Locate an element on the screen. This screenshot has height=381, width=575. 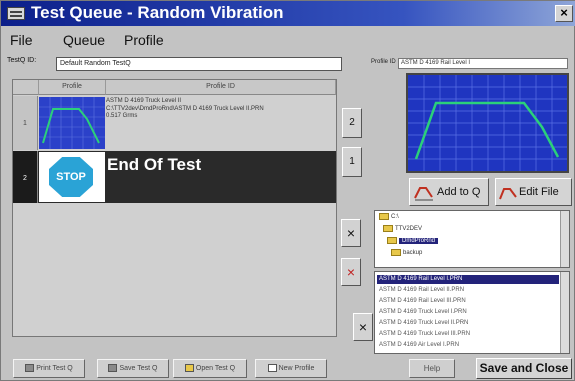
title-bar: Test Queue - Random Vibration × is located at coordinates (288, 13).